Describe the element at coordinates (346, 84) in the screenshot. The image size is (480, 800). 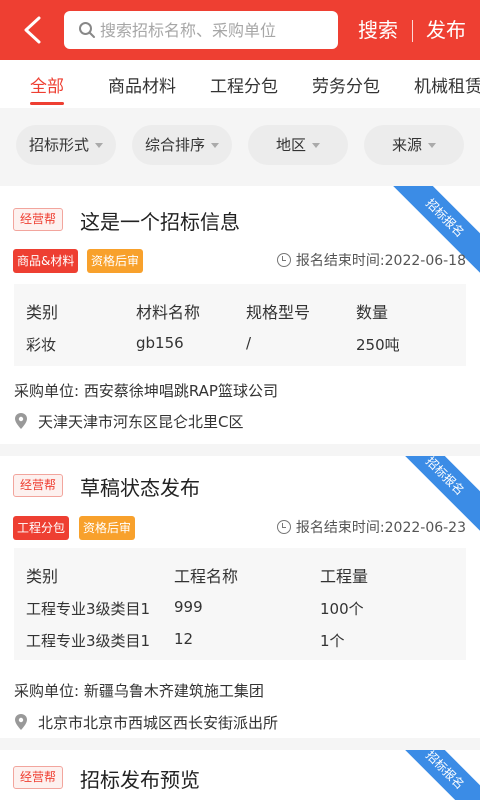
I see `tab-labor-subcontract: 劳务分包` at that location.